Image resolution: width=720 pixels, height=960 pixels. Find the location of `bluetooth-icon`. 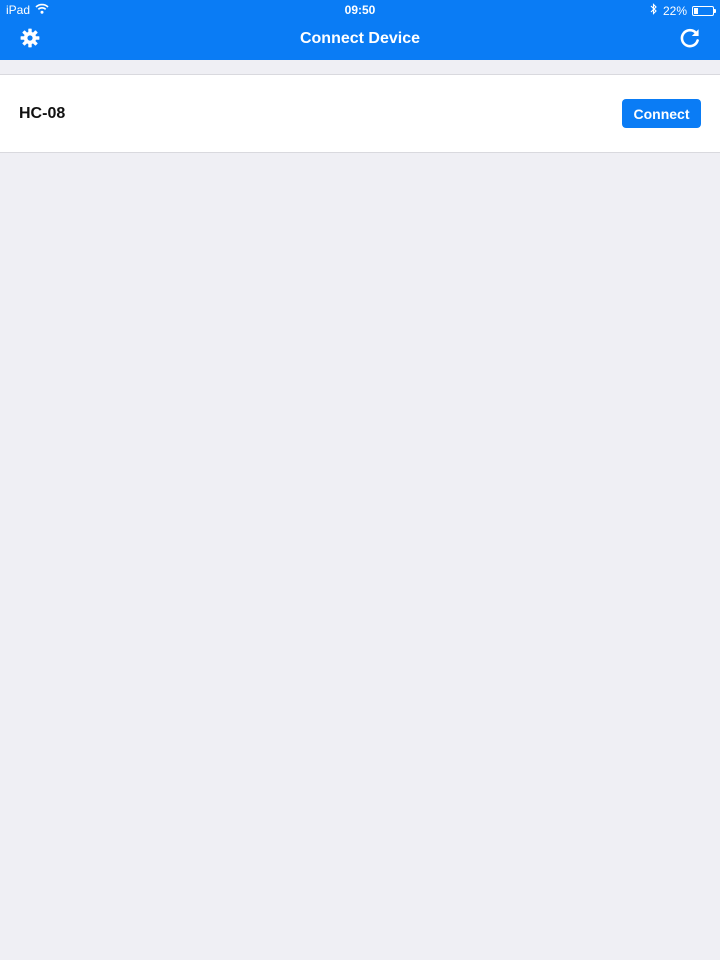

bluetooth-icon is located at coordinates (654, 10).